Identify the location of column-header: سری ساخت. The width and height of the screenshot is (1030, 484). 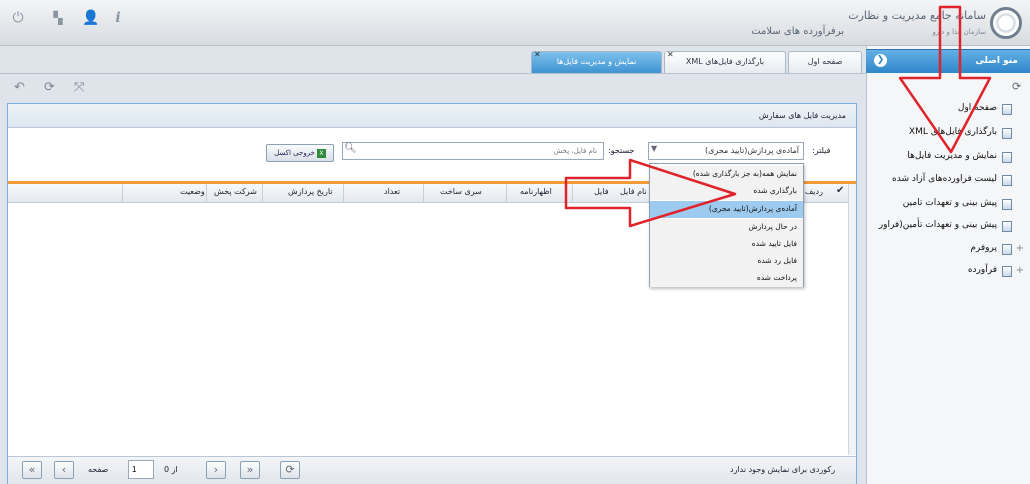
(461, 191).